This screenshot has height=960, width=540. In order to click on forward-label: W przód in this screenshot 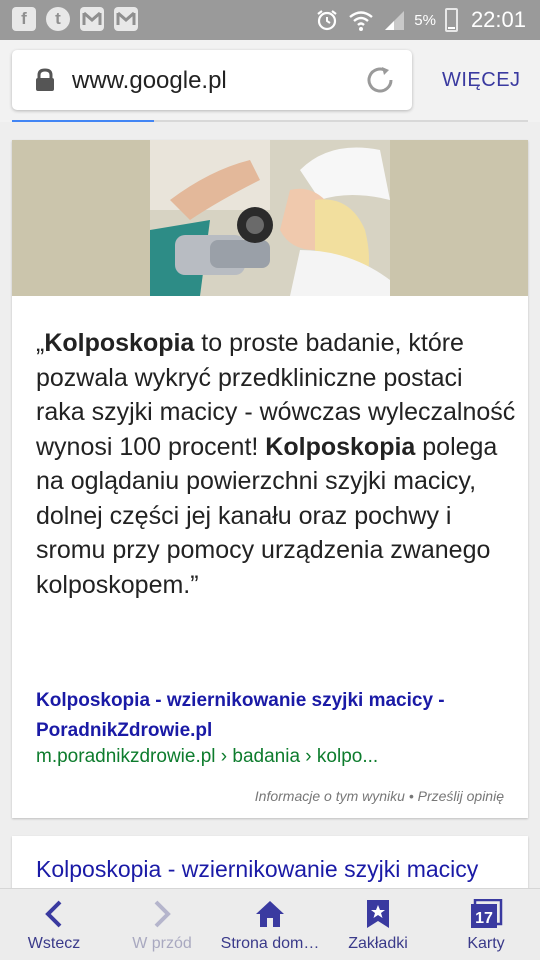, I will do `click(162, 943)`.